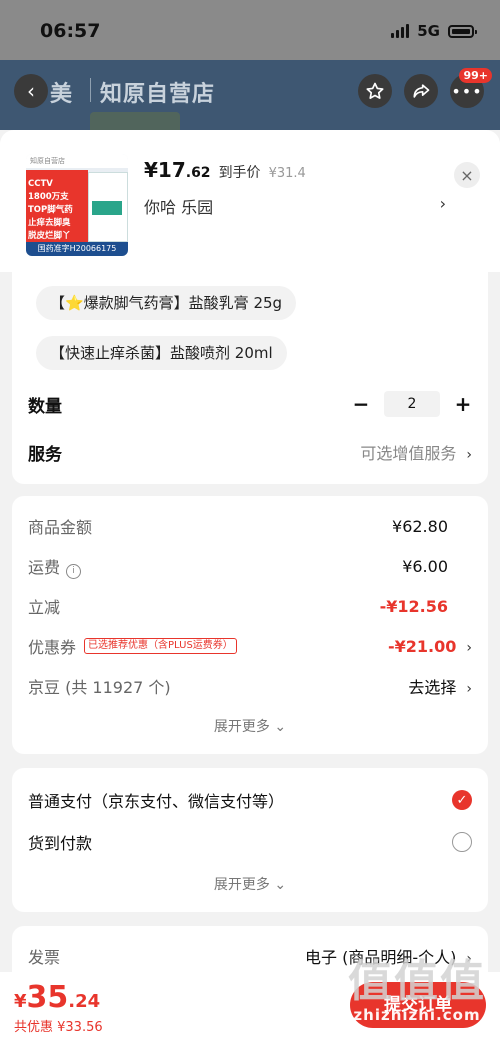  I want to click on total-price: ¥35.24, so click(57, 997).